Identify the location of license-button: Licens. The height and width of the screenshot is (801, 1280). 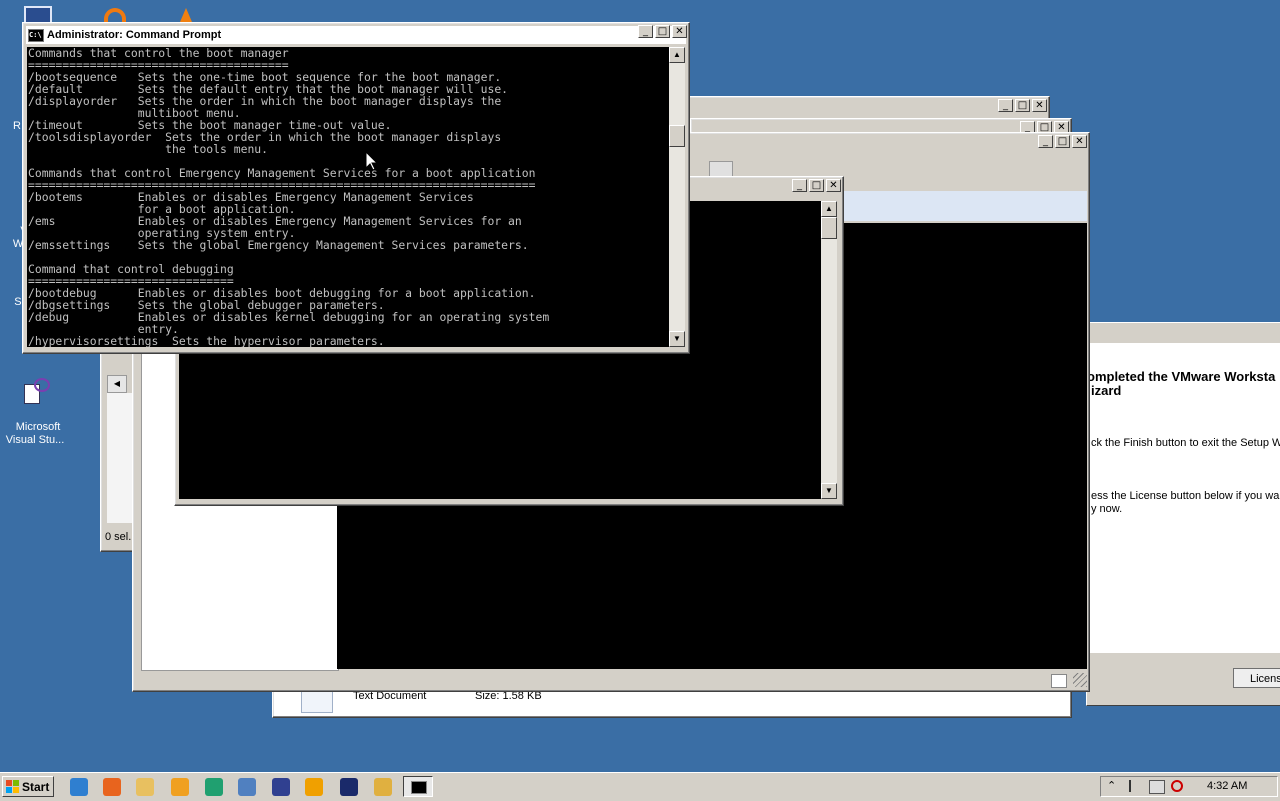
(1256, 678).